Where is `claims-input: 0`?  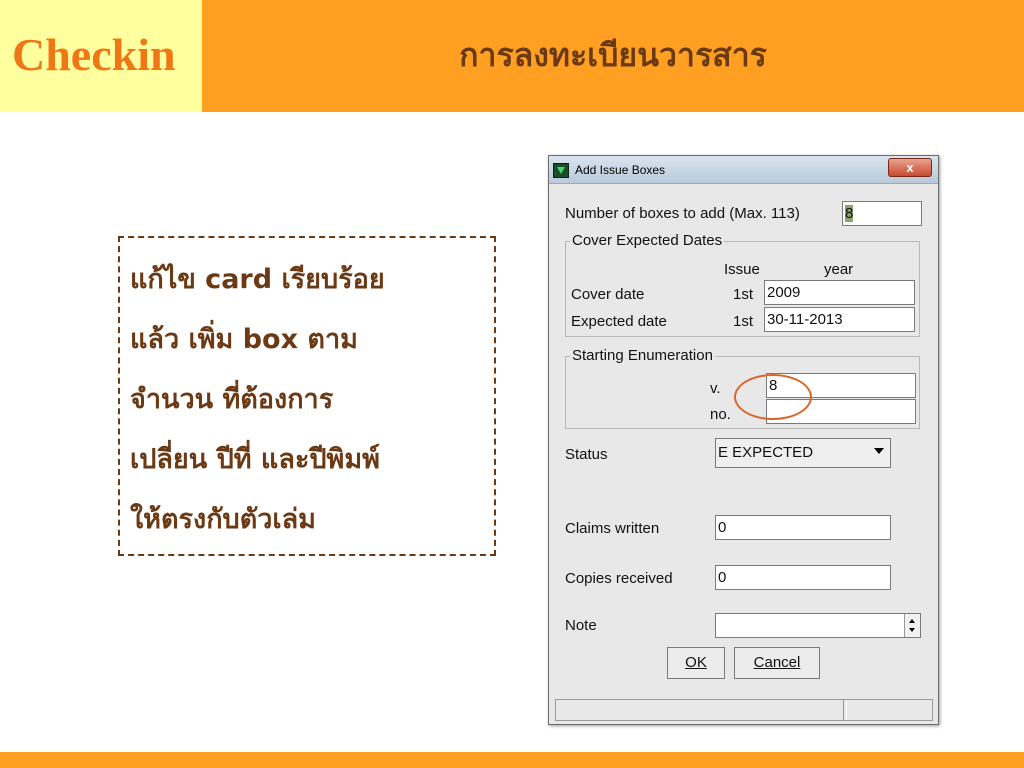 claims-input: 0 is located at coordinates (803, 527).